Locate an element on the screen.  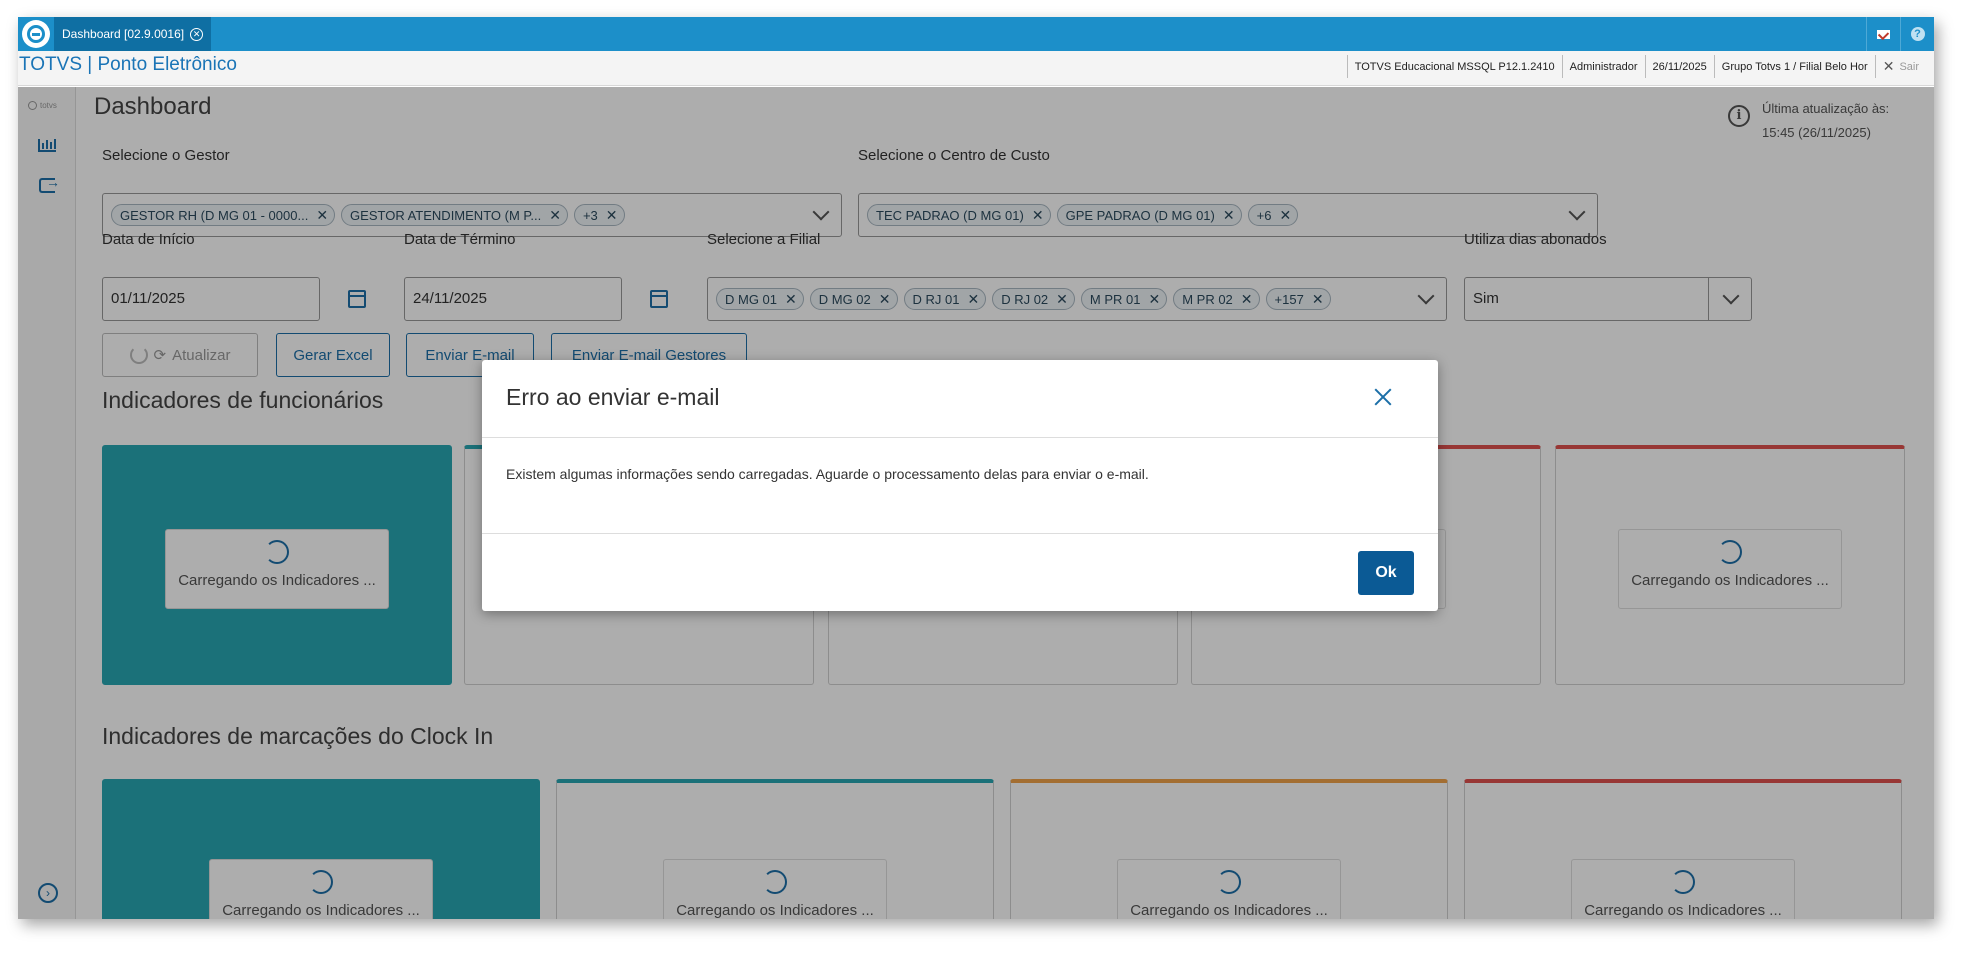
ok-button: Ok is located at coordinates (1386, 573).